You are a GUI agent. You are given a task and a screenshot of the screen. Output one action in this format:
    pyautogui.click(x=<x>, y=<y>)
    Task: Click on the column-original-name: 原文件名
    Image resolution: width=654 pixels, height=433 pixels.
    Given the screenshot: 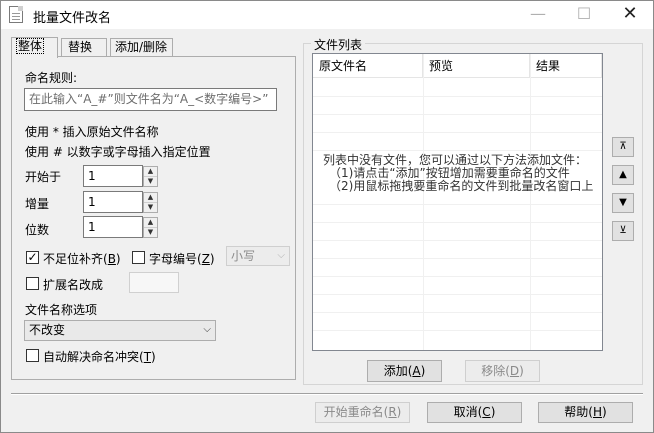 What is the action you would take?
    pyautogui.click(x=368, y=66)
    